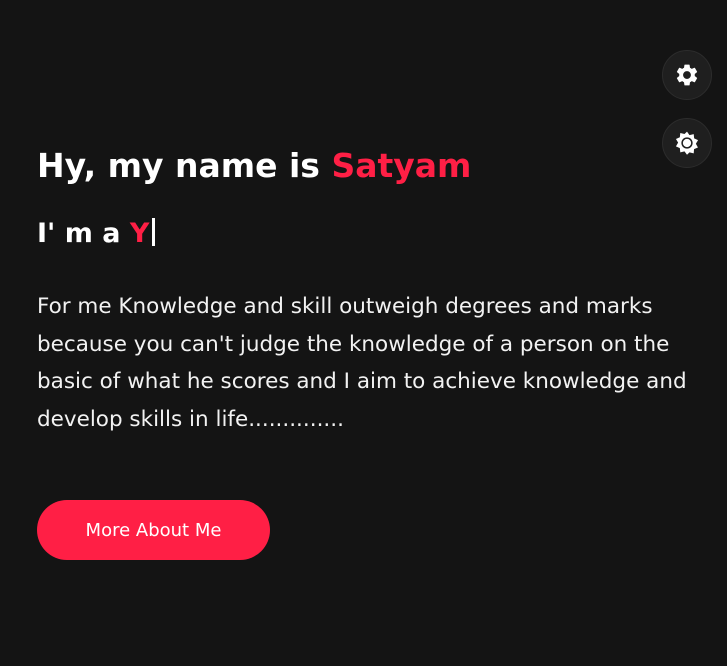  I want to click on typing-line: I' m a Y, so click(96, 233).